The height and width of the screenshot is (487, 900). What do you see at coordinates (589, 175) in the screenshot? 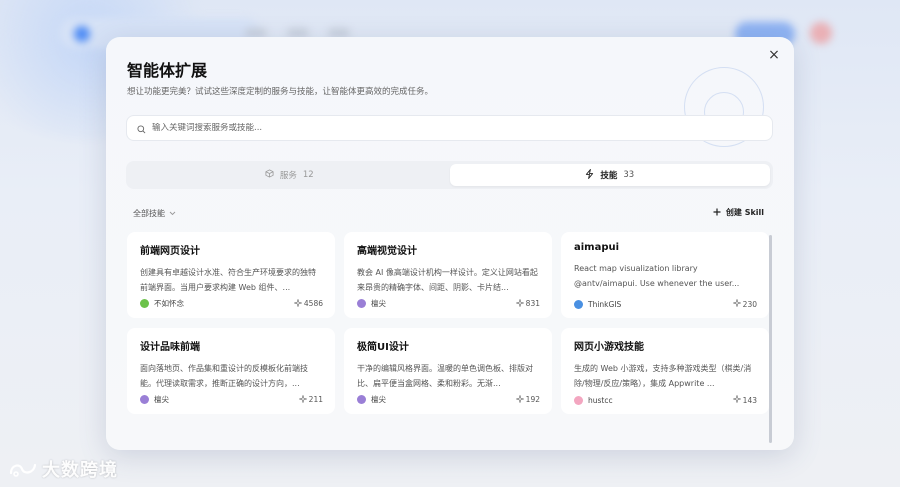
I see `lightning-icon` at bounding box center [589, 175].